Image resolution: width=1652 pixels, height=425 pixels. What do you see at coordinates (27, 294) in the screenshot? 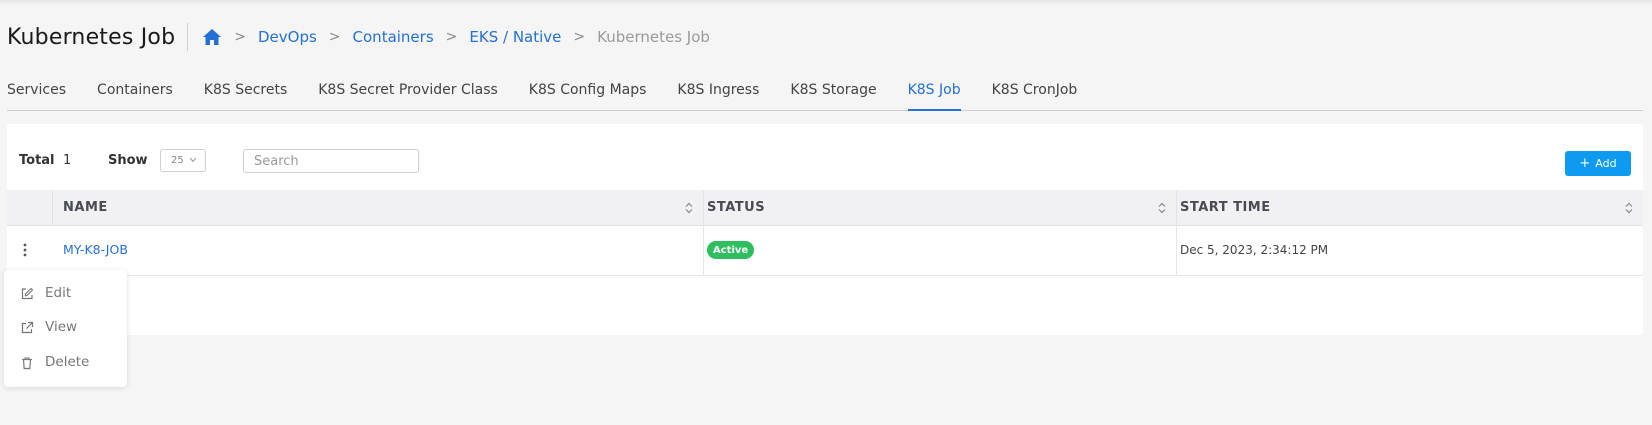
I see `edit-icon` at bounding box center [27, 294].